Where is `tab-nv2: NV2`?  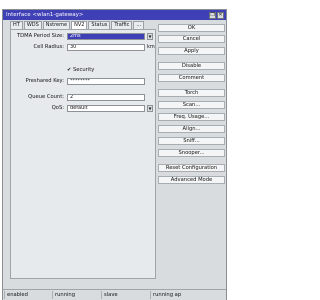 tab-nv2: NV2 is located at coordinates (79, 25).